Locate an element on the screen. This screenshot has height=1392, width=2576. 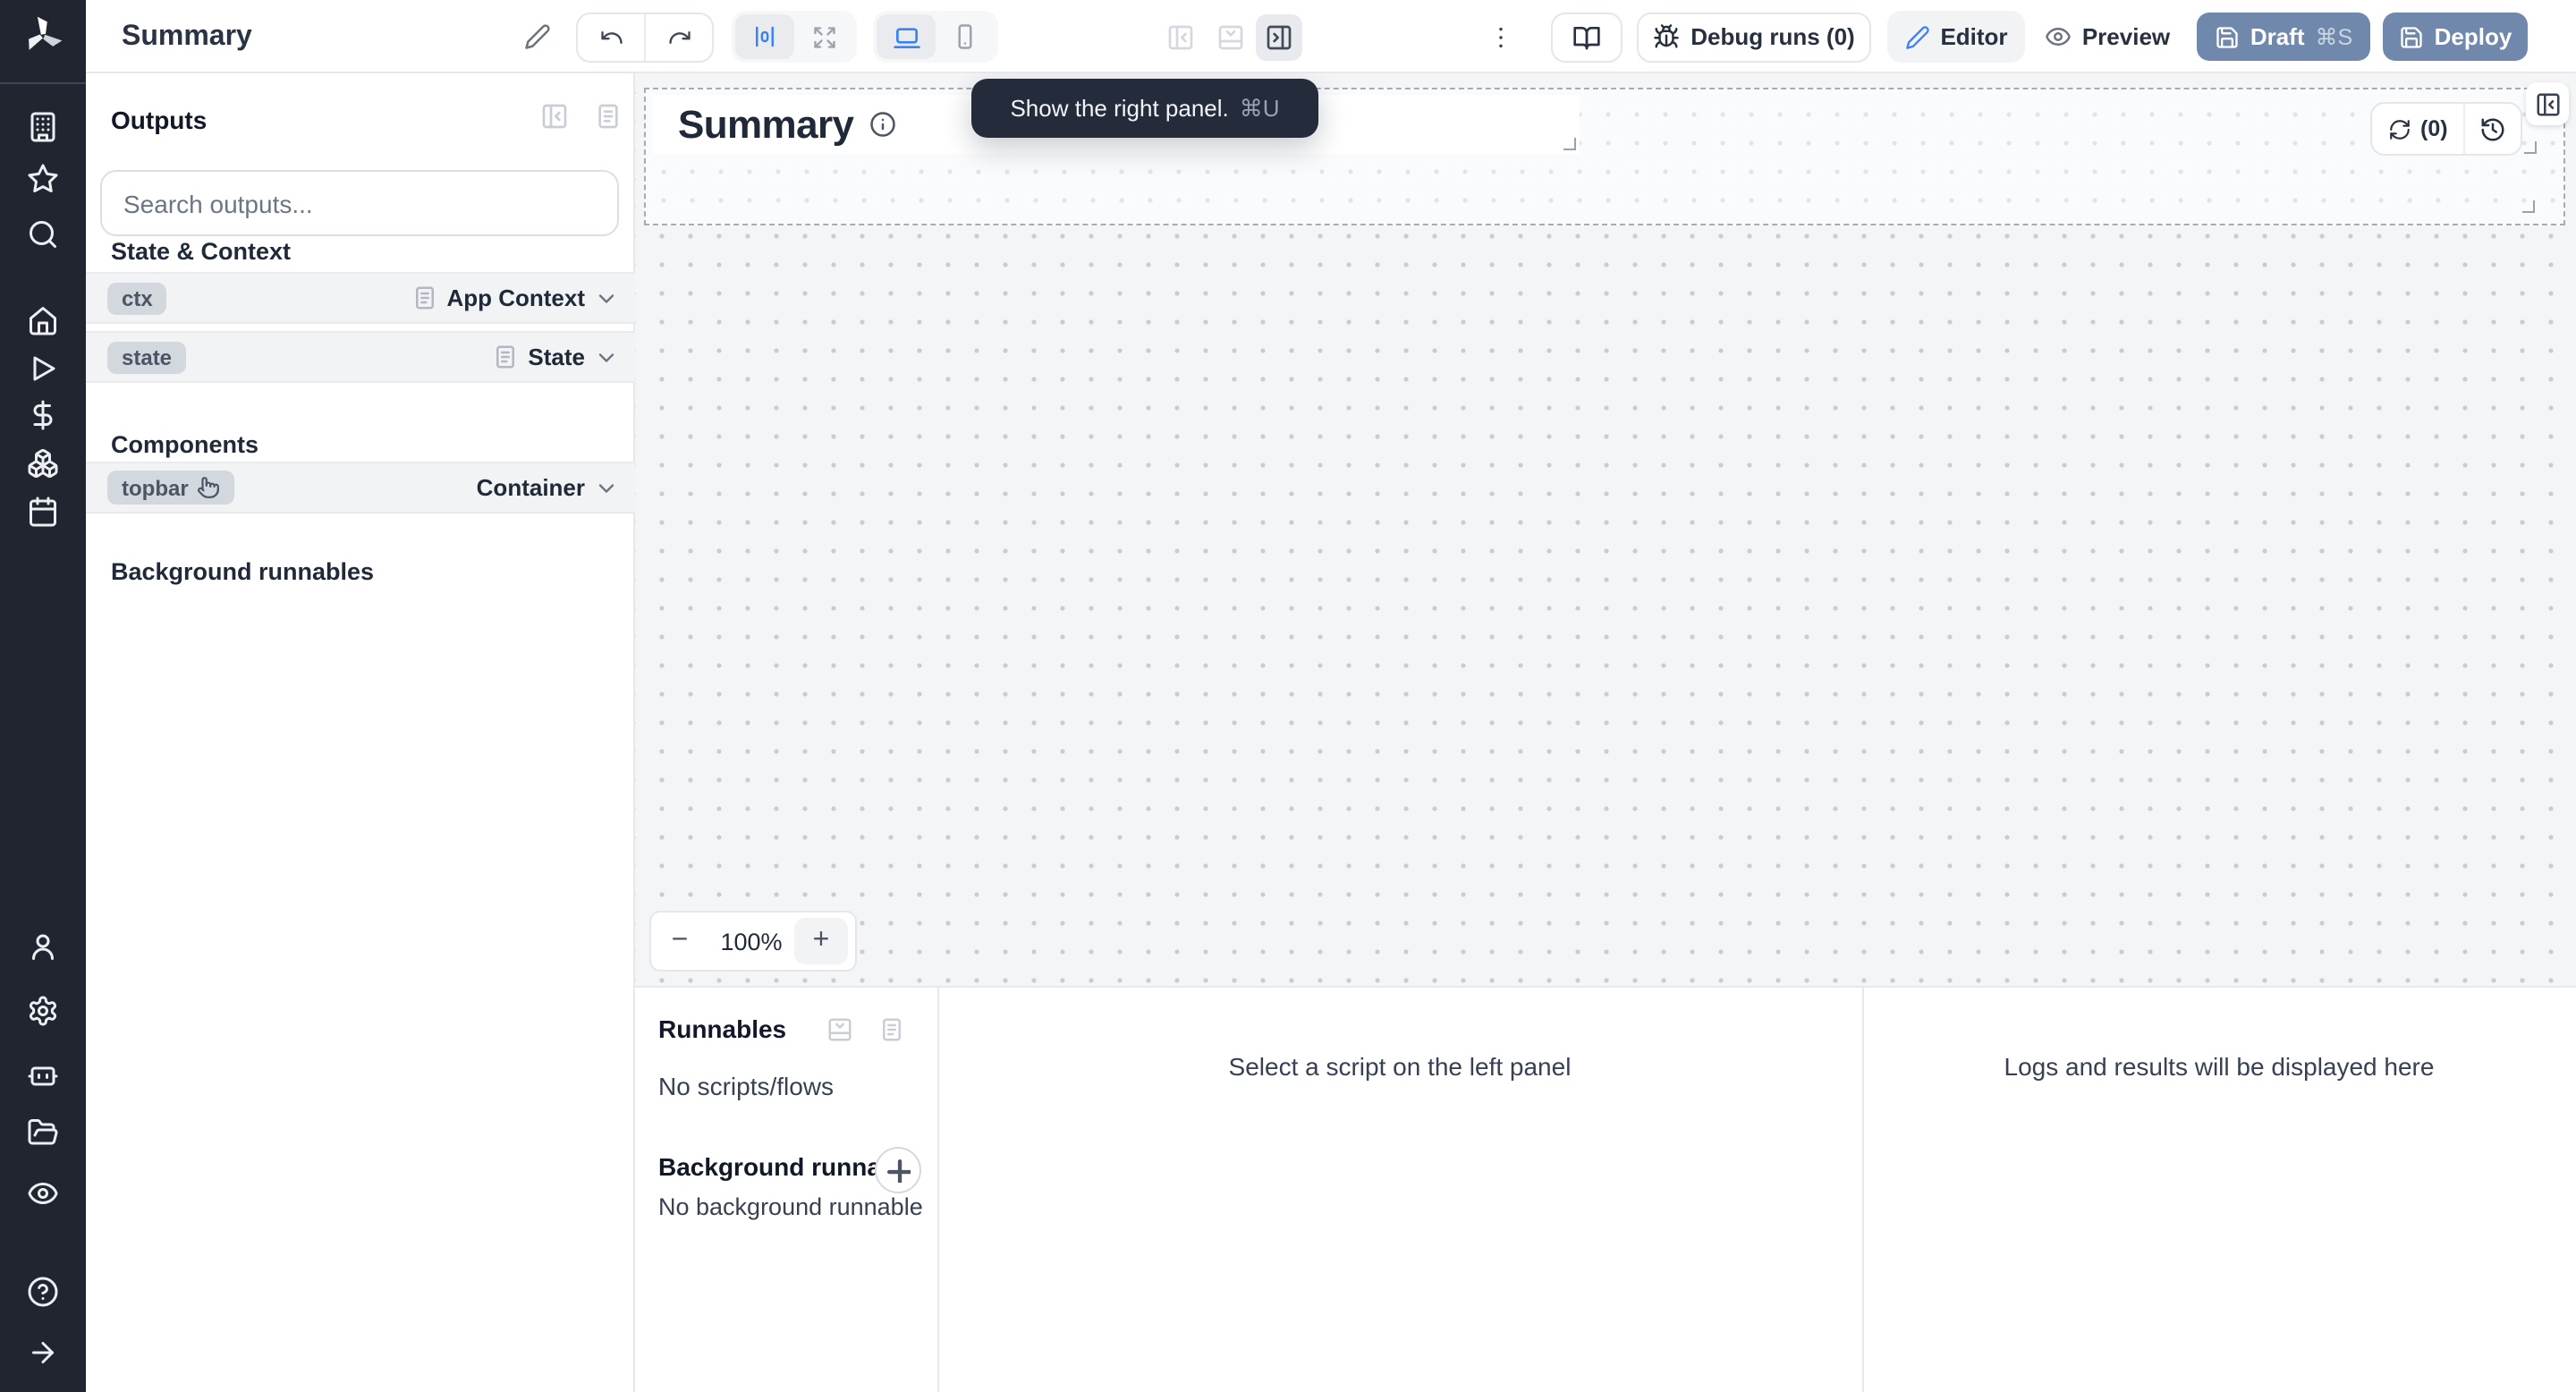
sidebar-divider is located at coordinates (43, 83).